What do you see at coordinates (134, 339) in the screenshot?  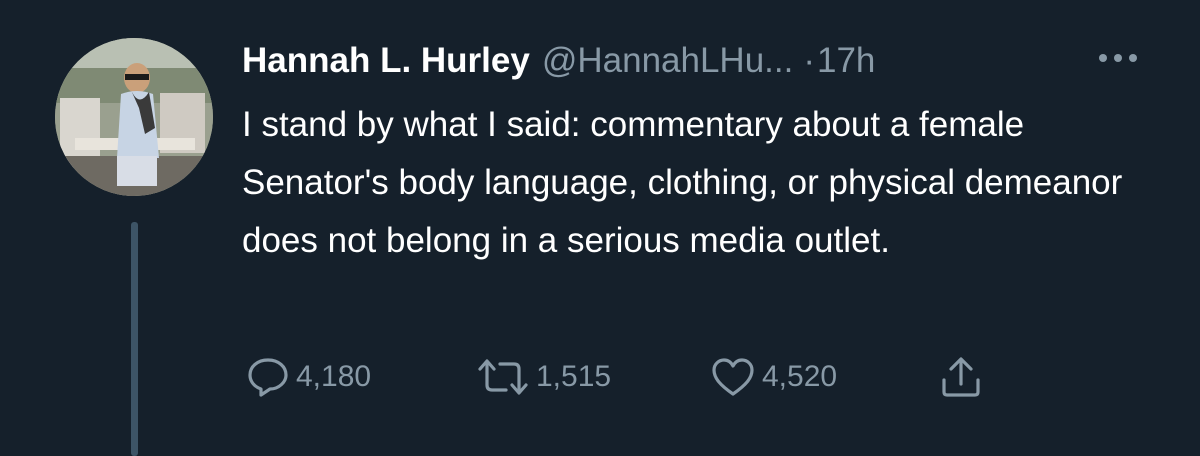 I see `thread-connector-line` at bounding box center [134, 339].